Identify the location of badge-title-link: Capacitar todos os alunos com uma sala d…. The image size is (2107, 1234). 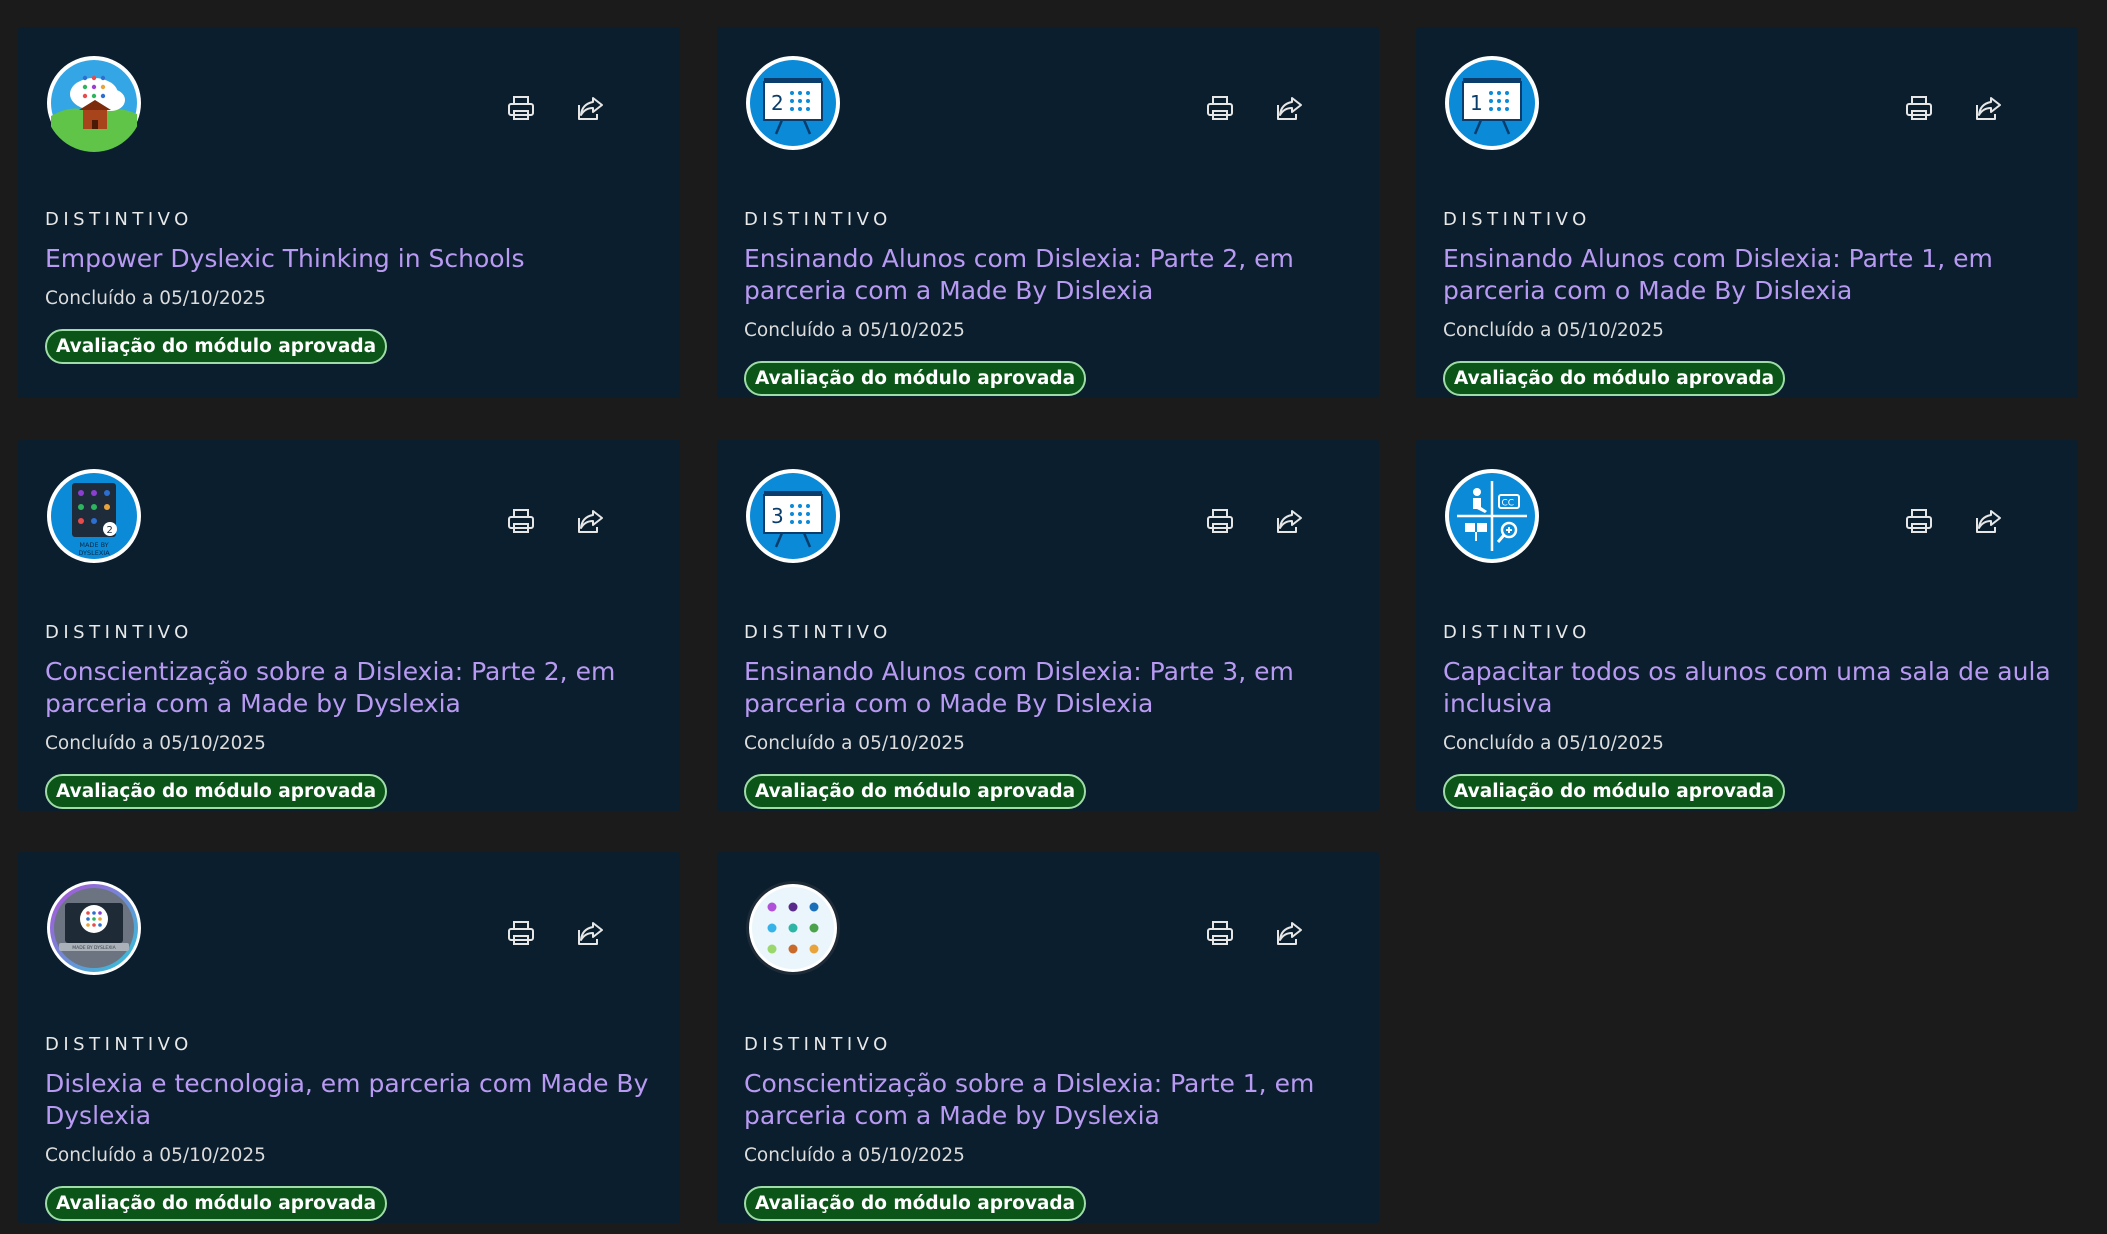
(1748, 688).